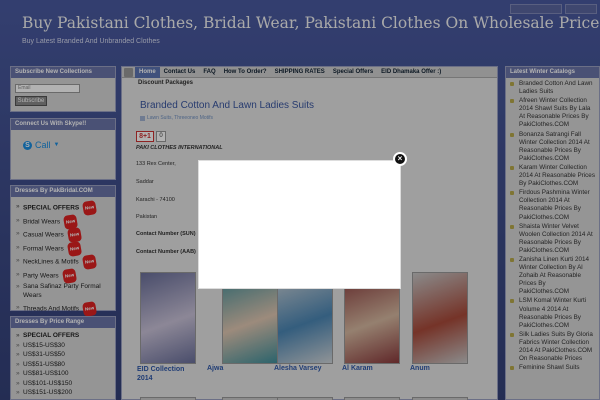  Describe the element at coordinates (299, 224) in the screenshot. I see `popup-modal` at that location.